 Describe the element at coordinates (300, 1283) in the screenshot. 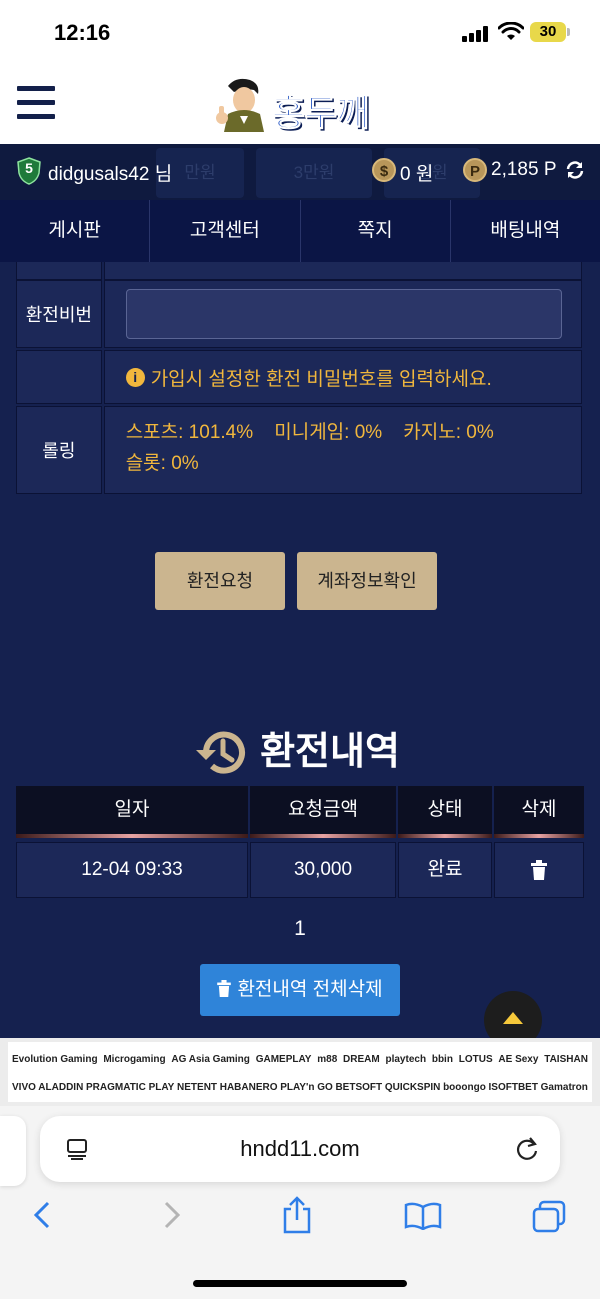

I see `home-indicator` at that location.